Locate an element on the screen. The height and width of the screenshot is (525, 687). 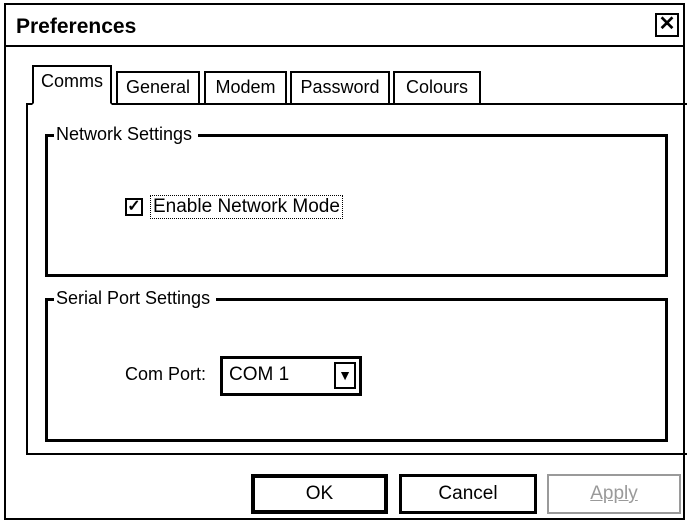
apply-button-label: Apply is located at coordinates (614, 493).